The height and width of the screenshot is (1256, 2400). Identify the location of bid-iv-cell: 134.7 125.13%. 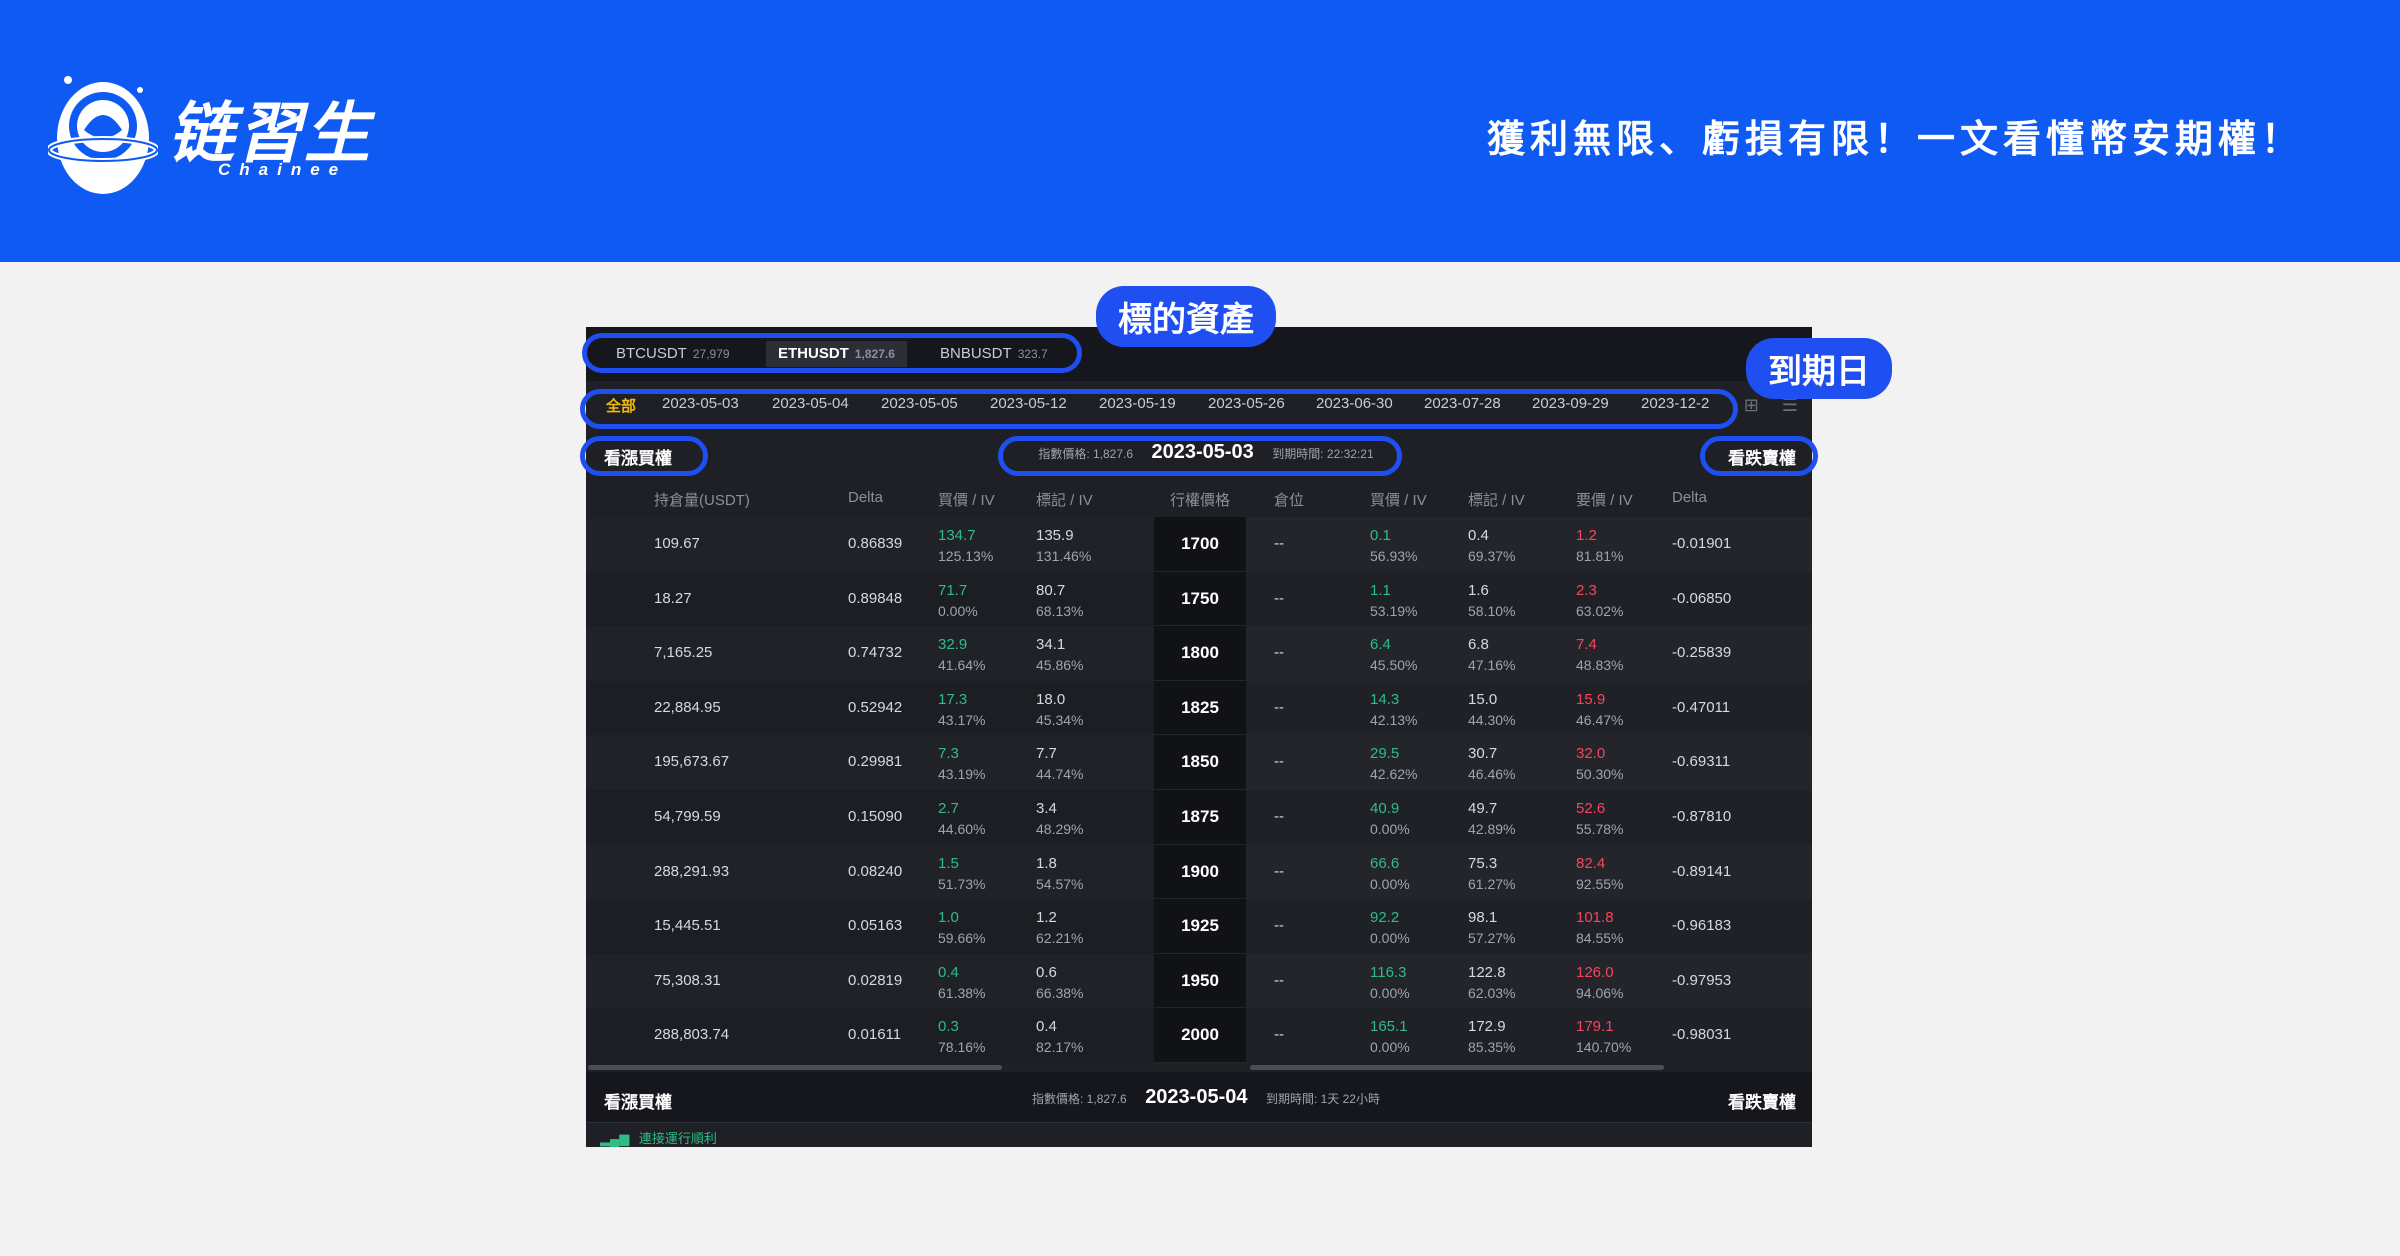
(965, 546).